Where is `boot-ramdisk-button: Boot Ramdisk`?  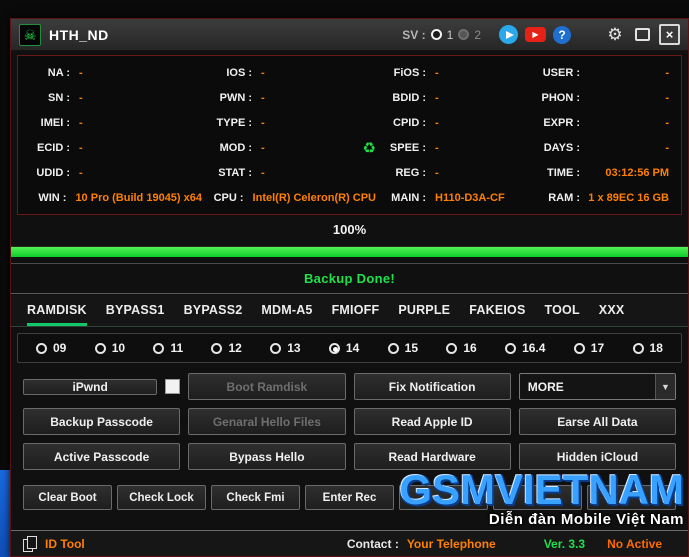
boot-ramdisk-button: Boot Ramdisk is located at coordinates (267, 386).